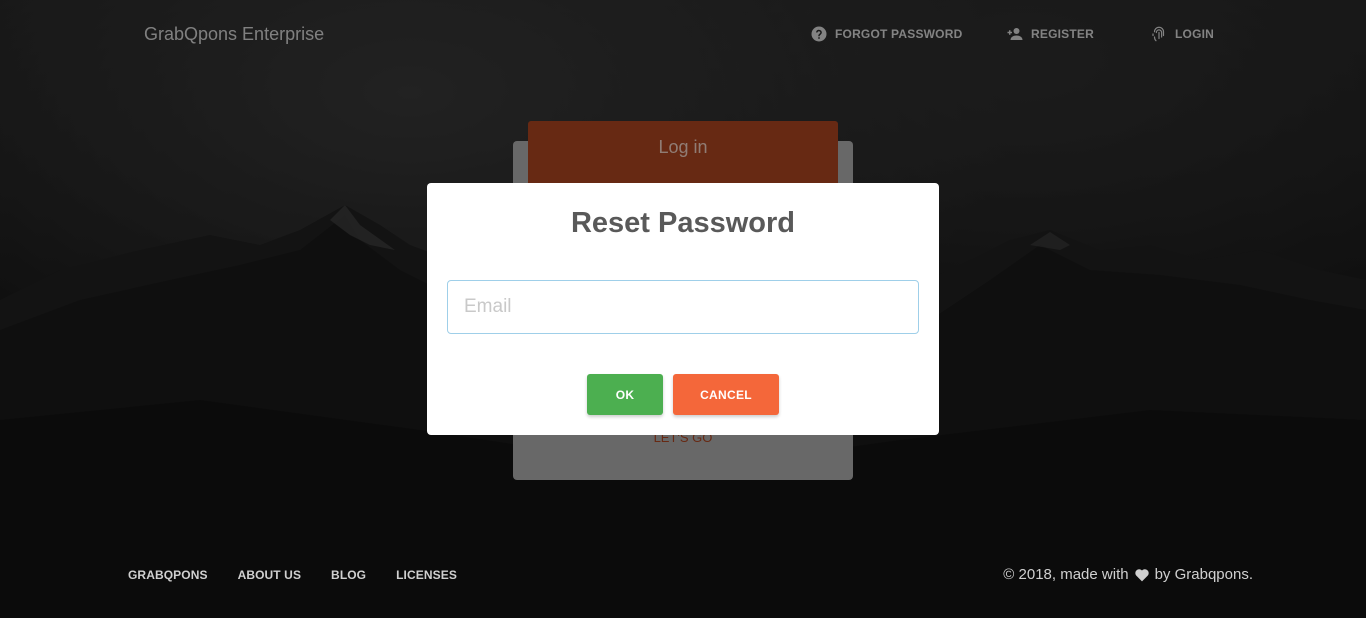 The width and height of the screenshot is (1366, 618). I want to click on copyright-prefix: © 2018, made with, so click(1066, 574).